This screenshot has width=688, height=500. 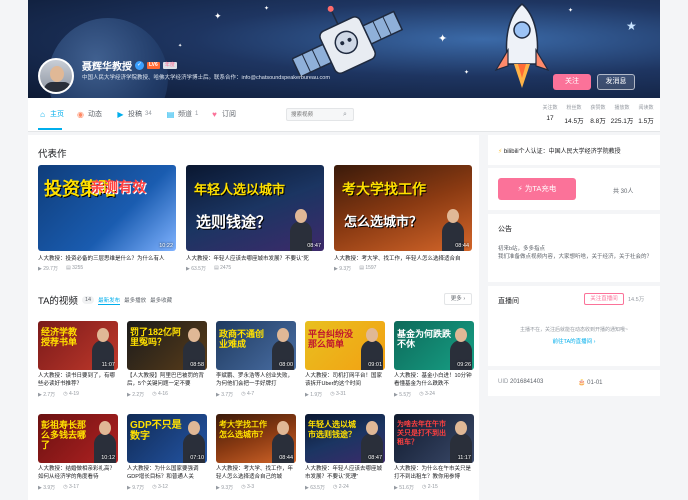 I want to click on search-input, so click(x=314, y=114).